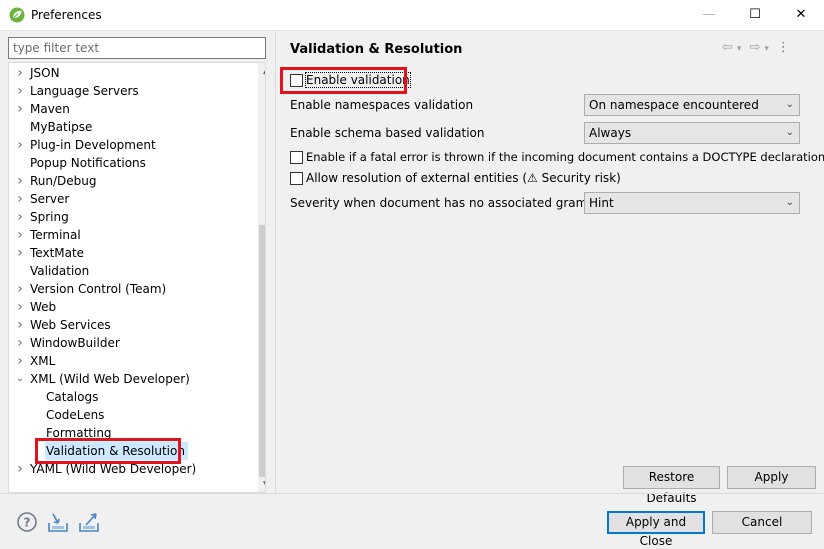 The width and height of the screenshot is (824, 549). I want to click on tree-item: › WindowBuilder, so click(133, 343).